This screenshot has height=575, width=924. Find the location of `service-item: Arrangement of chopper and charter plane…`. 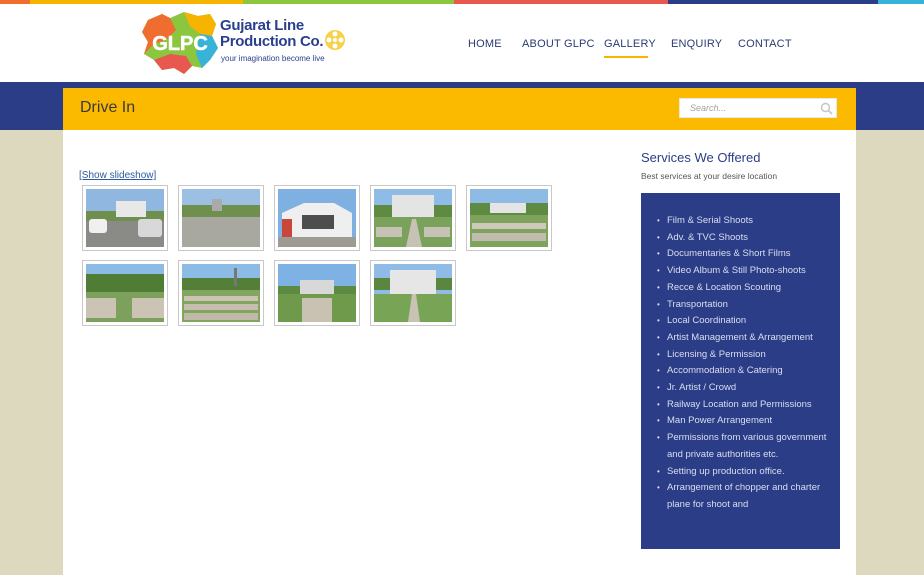

service-item: Arrangement of chopper and charter plane… is located at coordinates (744, 496).